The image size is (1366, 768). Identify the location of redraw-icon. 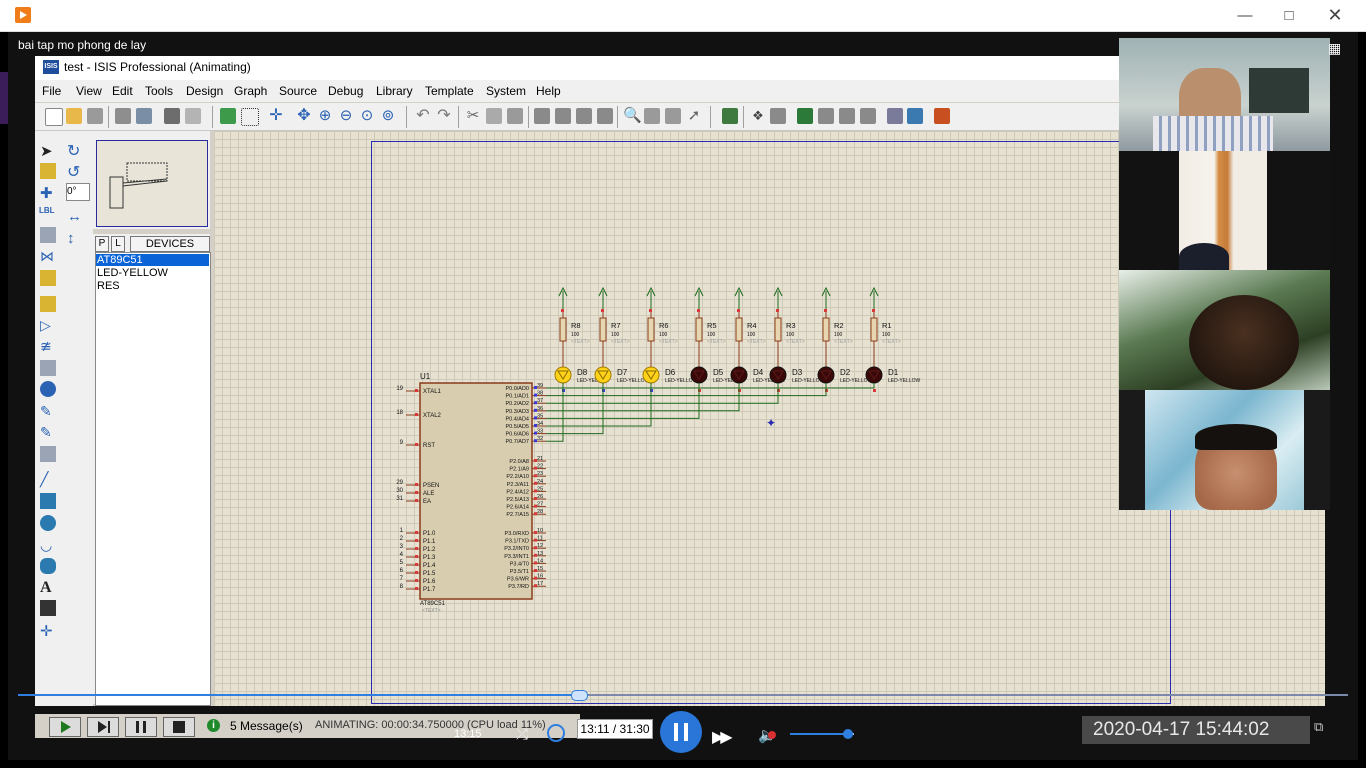
(228, 116).